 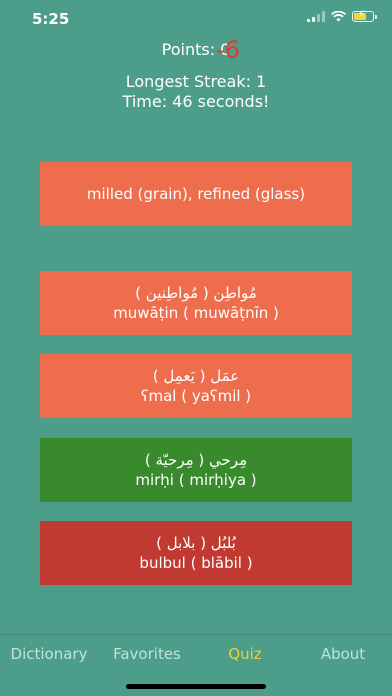 I want to click on tab-quiz: Quiz, so click(x=245, y=655).